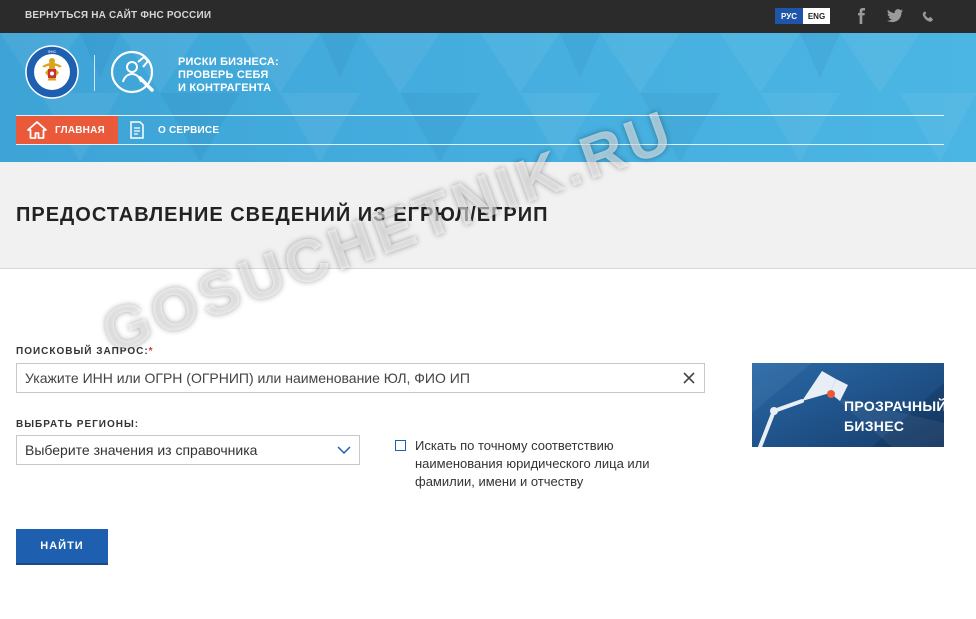 The width and height of the screenshot is (976, 619). I want to click on nav-item-about-label: О СЕРВИСЕ, so click(189, 130).